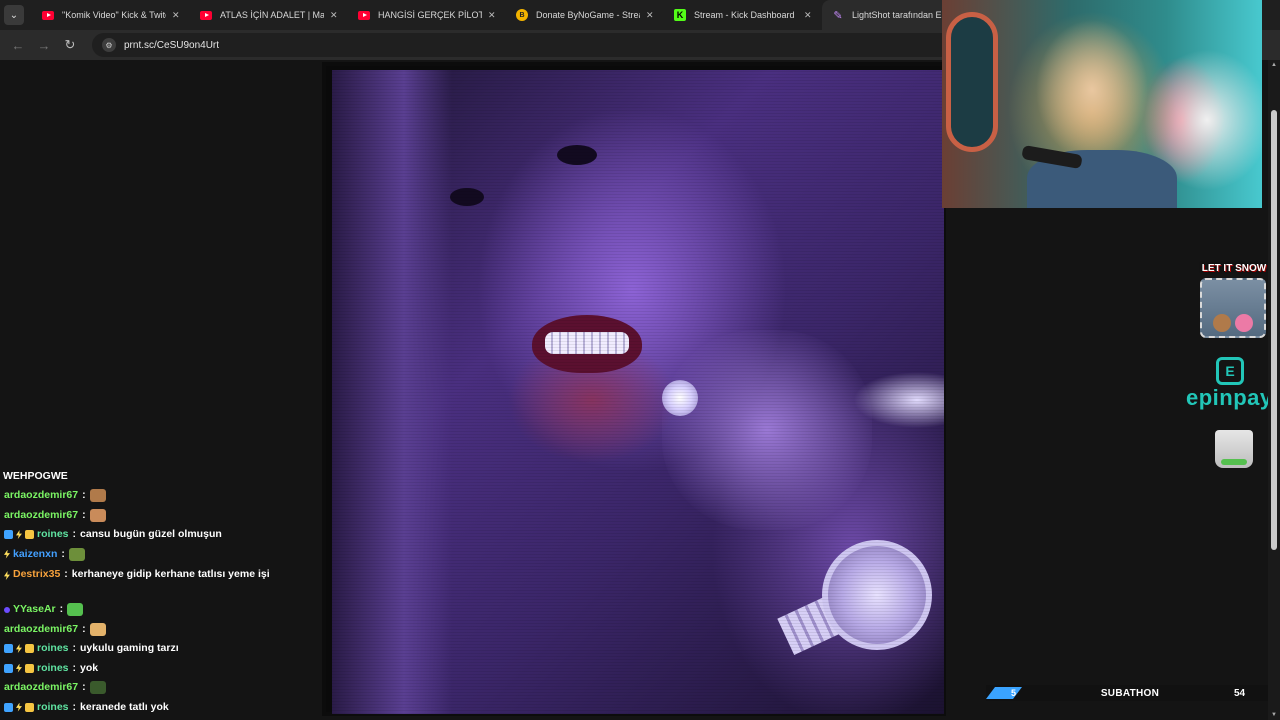  What do you see at coordinates (151, 534) in the screenshot?
I see `chat-text: cansu bugün güzel olmuşun` at bounding box center [151, 534].